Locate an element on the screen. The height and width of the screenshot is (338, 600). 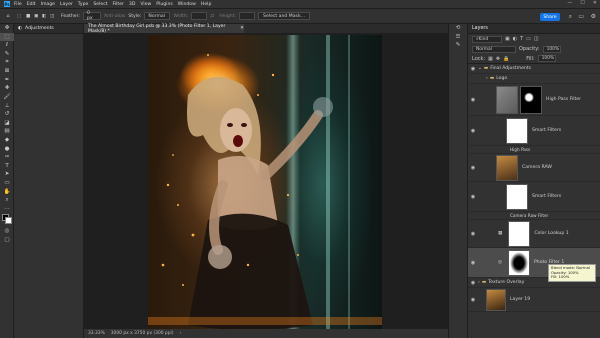
settings-icon: ⚙ is located at coordinates (593, 16).